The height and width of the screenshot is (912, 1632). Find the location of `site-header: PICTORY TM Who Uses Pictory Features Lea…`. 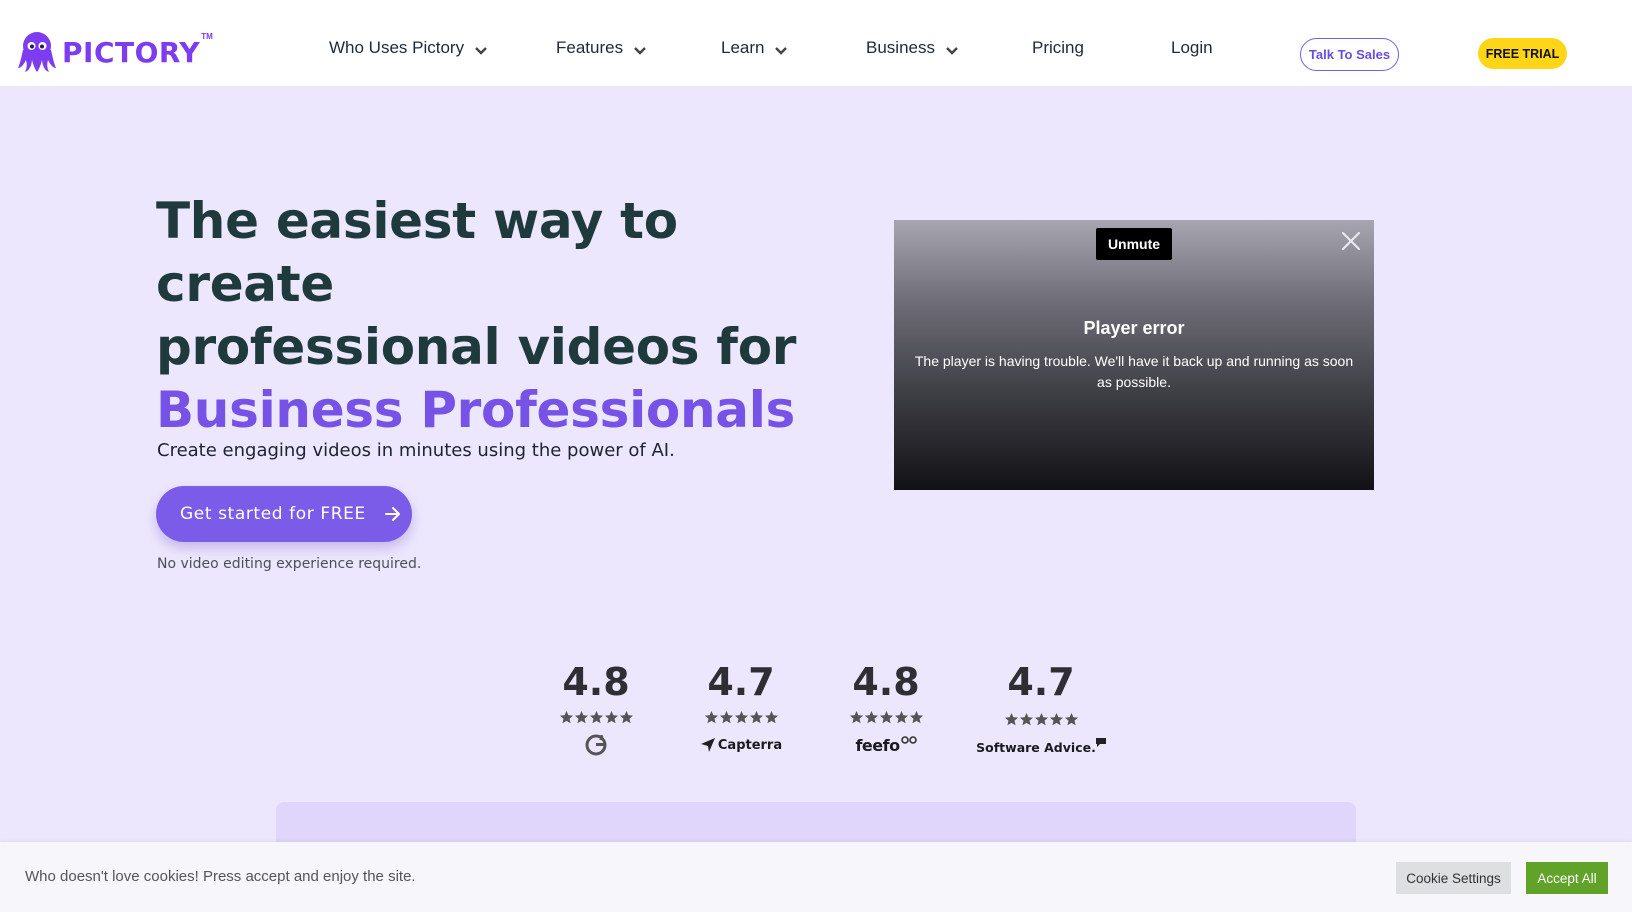

site-header: PICTORY TM Who Uses Pictory Features Lea… is located at coordinates (816, 43).